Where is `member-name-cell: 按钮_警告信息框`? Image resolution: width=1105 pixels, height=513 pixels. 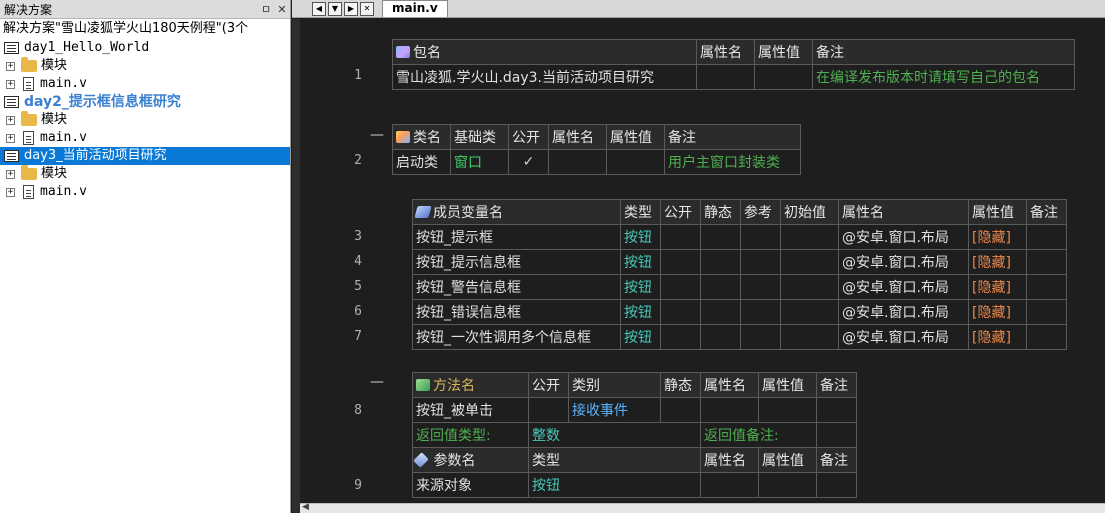
member-name-cell: 按钮_警告信息框 is located at coordinates (516, 287).